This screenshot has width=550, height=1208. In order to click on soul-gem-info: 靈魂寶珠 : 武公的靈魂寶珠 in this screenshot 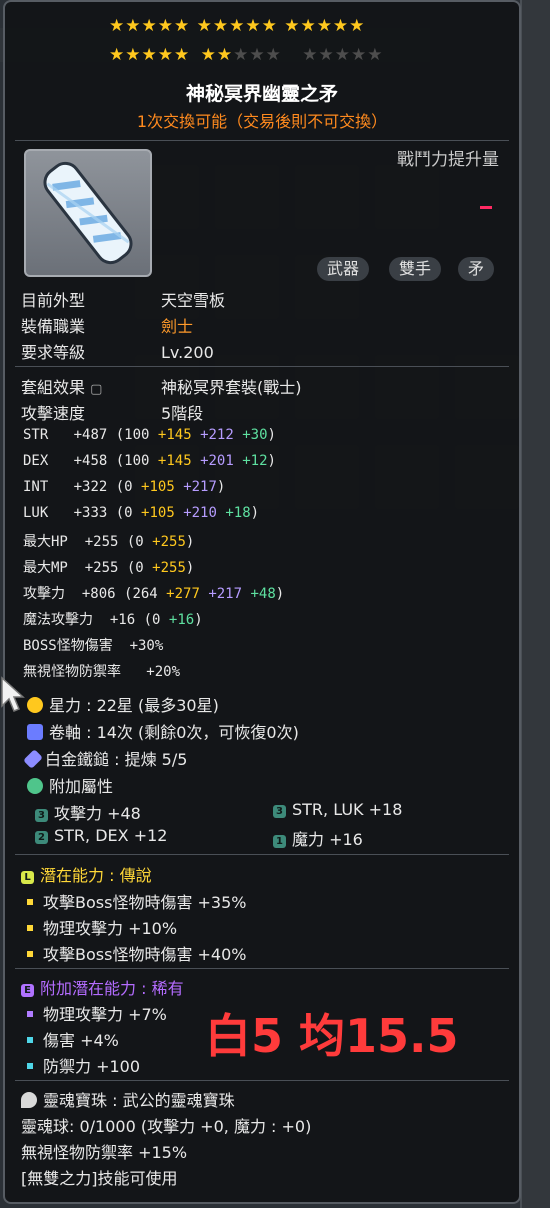, I will do `click(128, 1099)`.